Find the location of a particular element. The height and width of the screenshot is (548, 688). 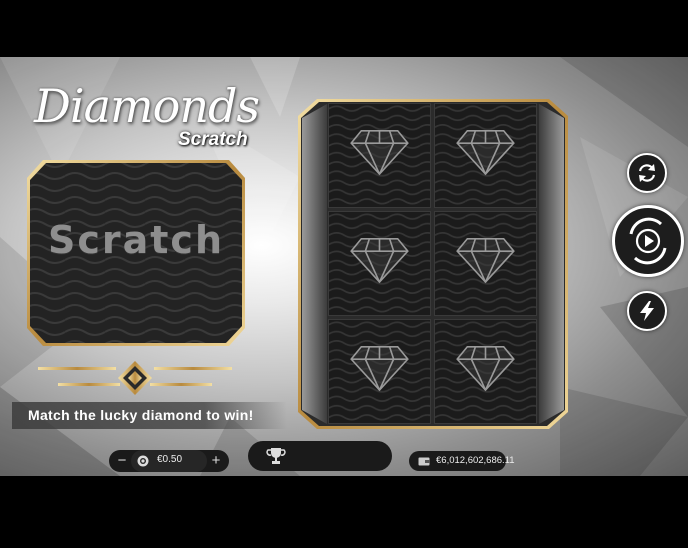

chip-icon is located at coordinates (143, 461).